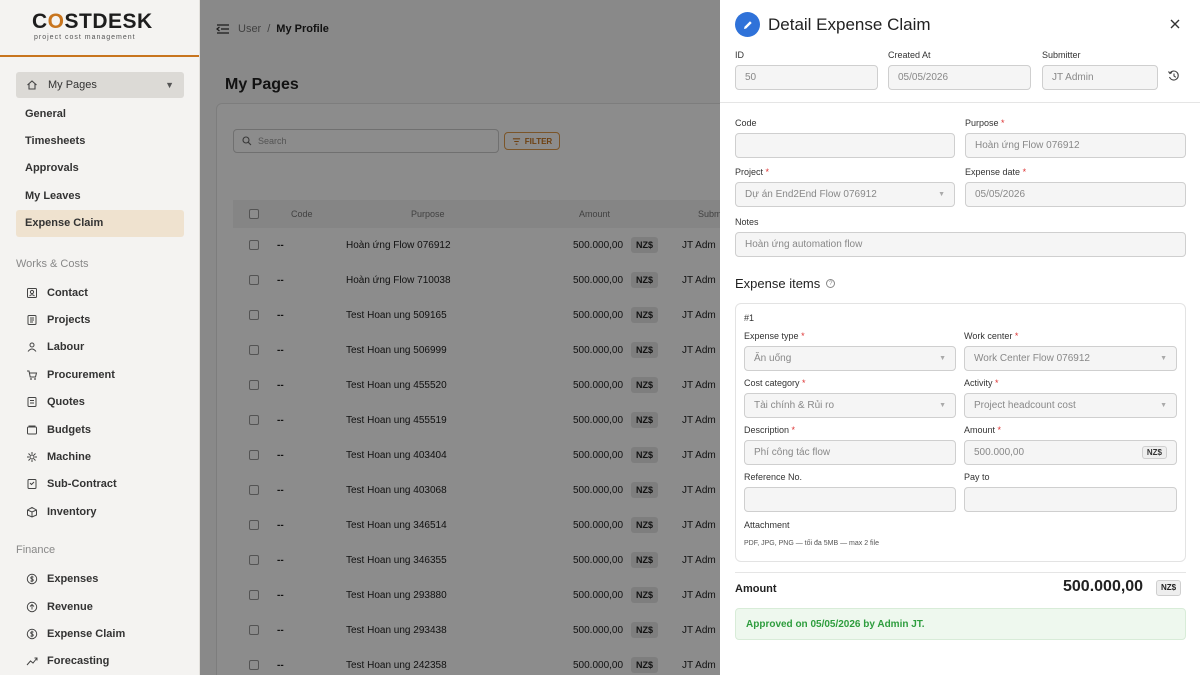 The width and height of the screenshot is (1200, 675). Describe the element at coordinates (99, 28) in the screenshot. I see `logo: COSTDESK project cost management` at that location.